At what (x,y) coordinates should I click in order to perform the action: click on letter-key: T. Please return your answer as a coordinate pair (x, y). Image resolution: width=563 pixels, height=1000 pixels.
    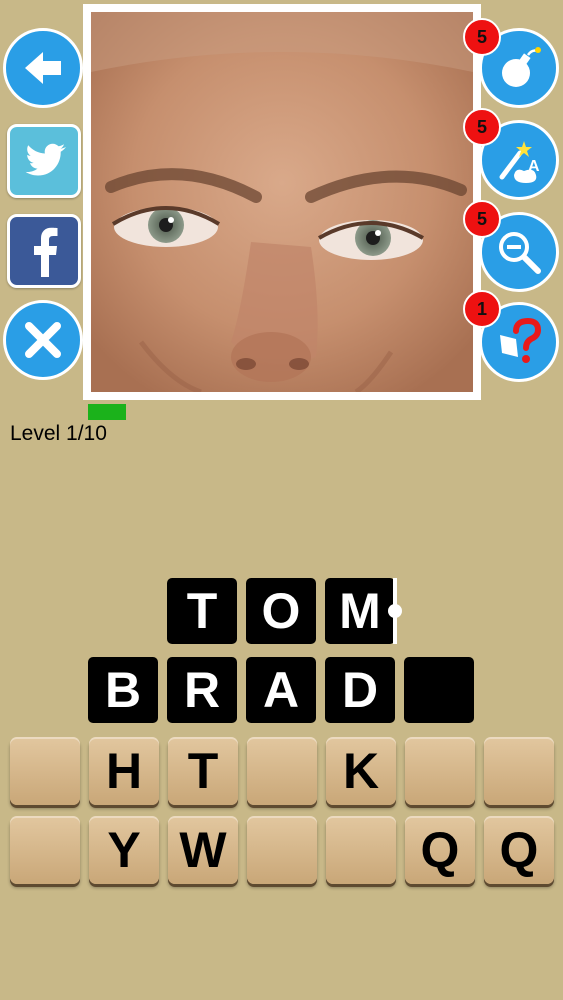
    Looking at the image, I should click on (203, 771).